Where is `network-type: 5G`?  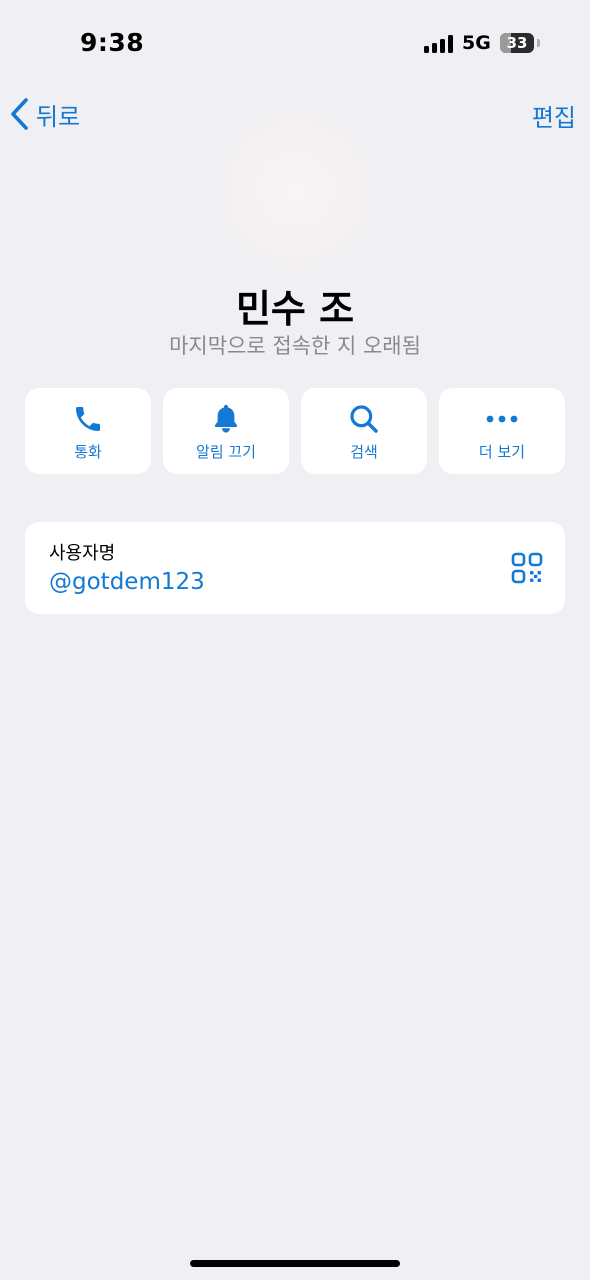
network-type: 5G is located at coordinates (476, 43).